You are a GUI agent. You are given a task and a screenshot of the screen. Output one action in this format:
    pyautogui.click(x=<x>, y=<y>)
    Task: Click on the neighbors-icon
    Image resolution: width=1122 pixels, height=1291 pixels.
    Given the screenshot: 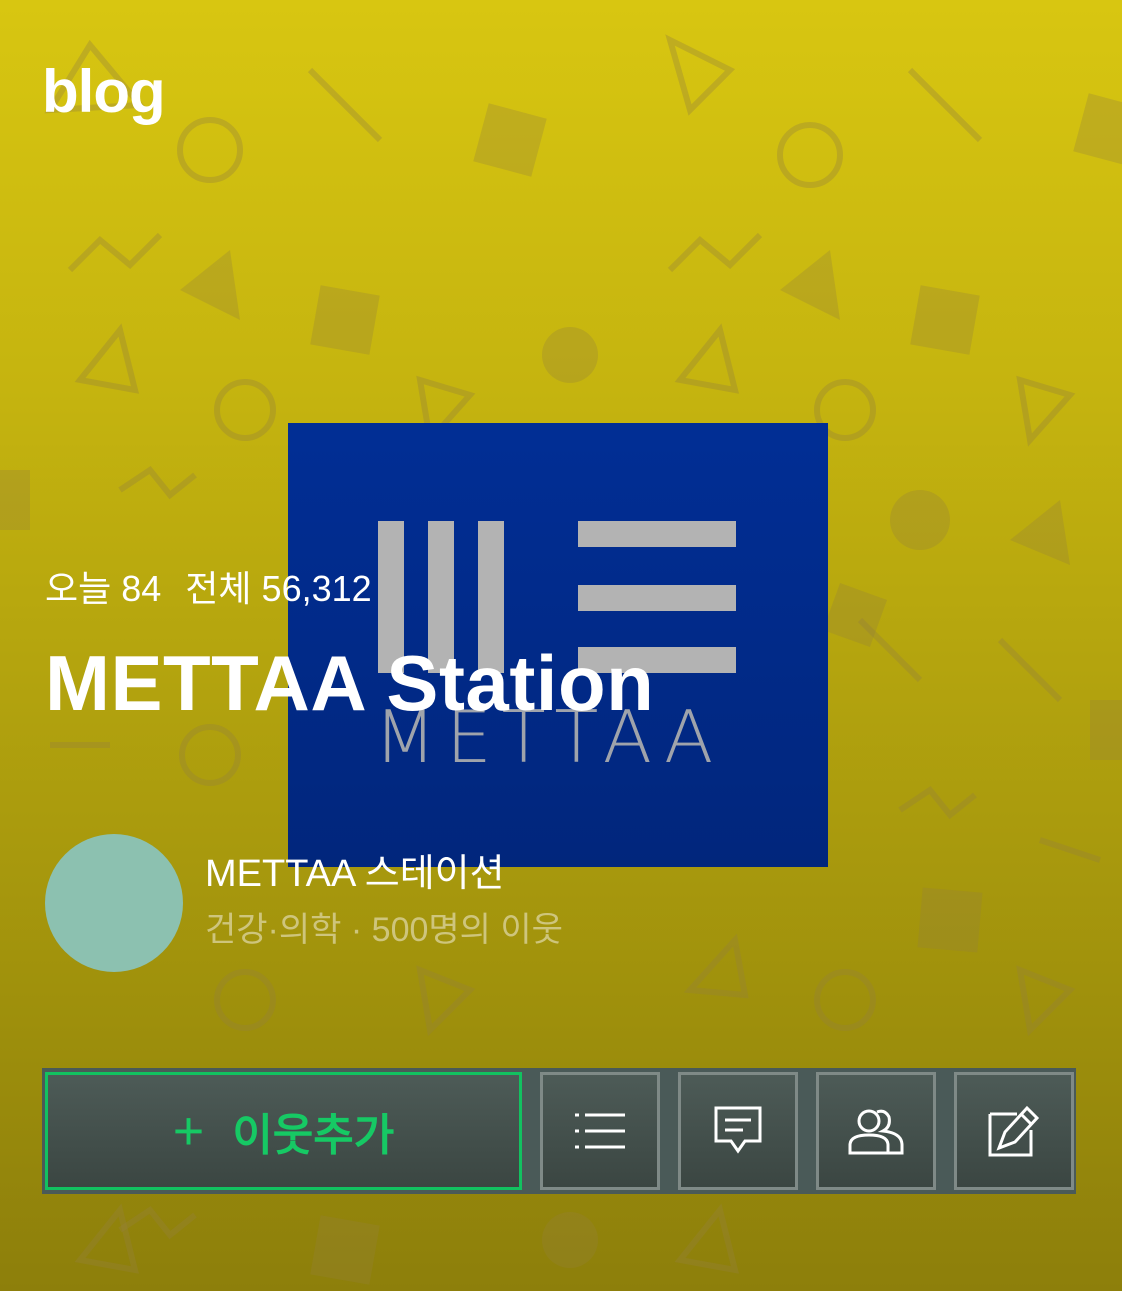 What is the action you would take?
    pyautogui.click(x=876, y=1132)
    